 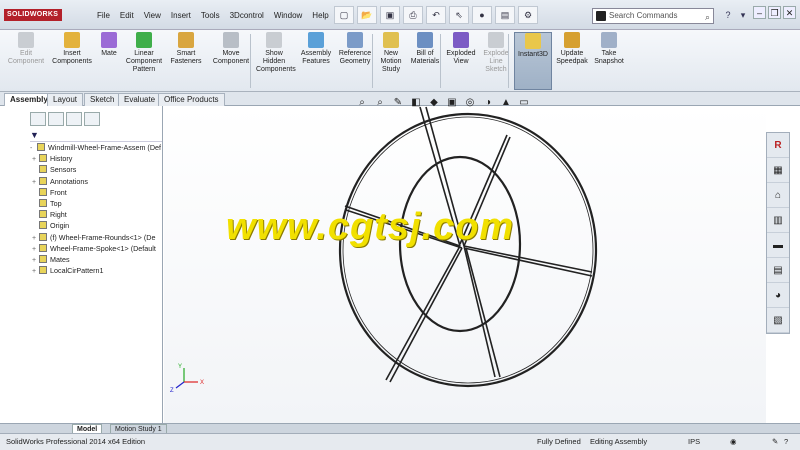 What do you see at coordinates (96, 214) in the screenshot?
I see `tree-item: Right` at bounding box center [96, 214].